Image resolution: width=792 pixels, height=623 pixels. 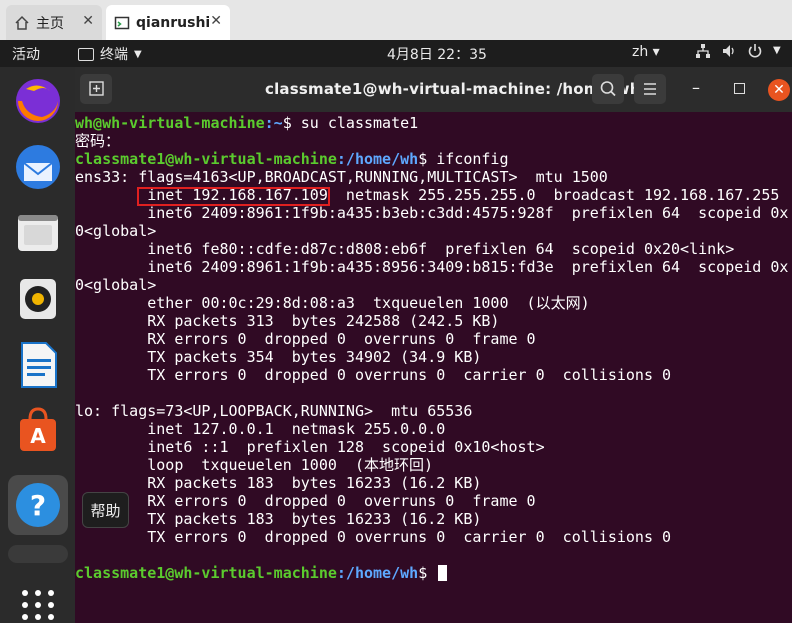 I want to click on firefox-icon, so click(x=38, y=101).